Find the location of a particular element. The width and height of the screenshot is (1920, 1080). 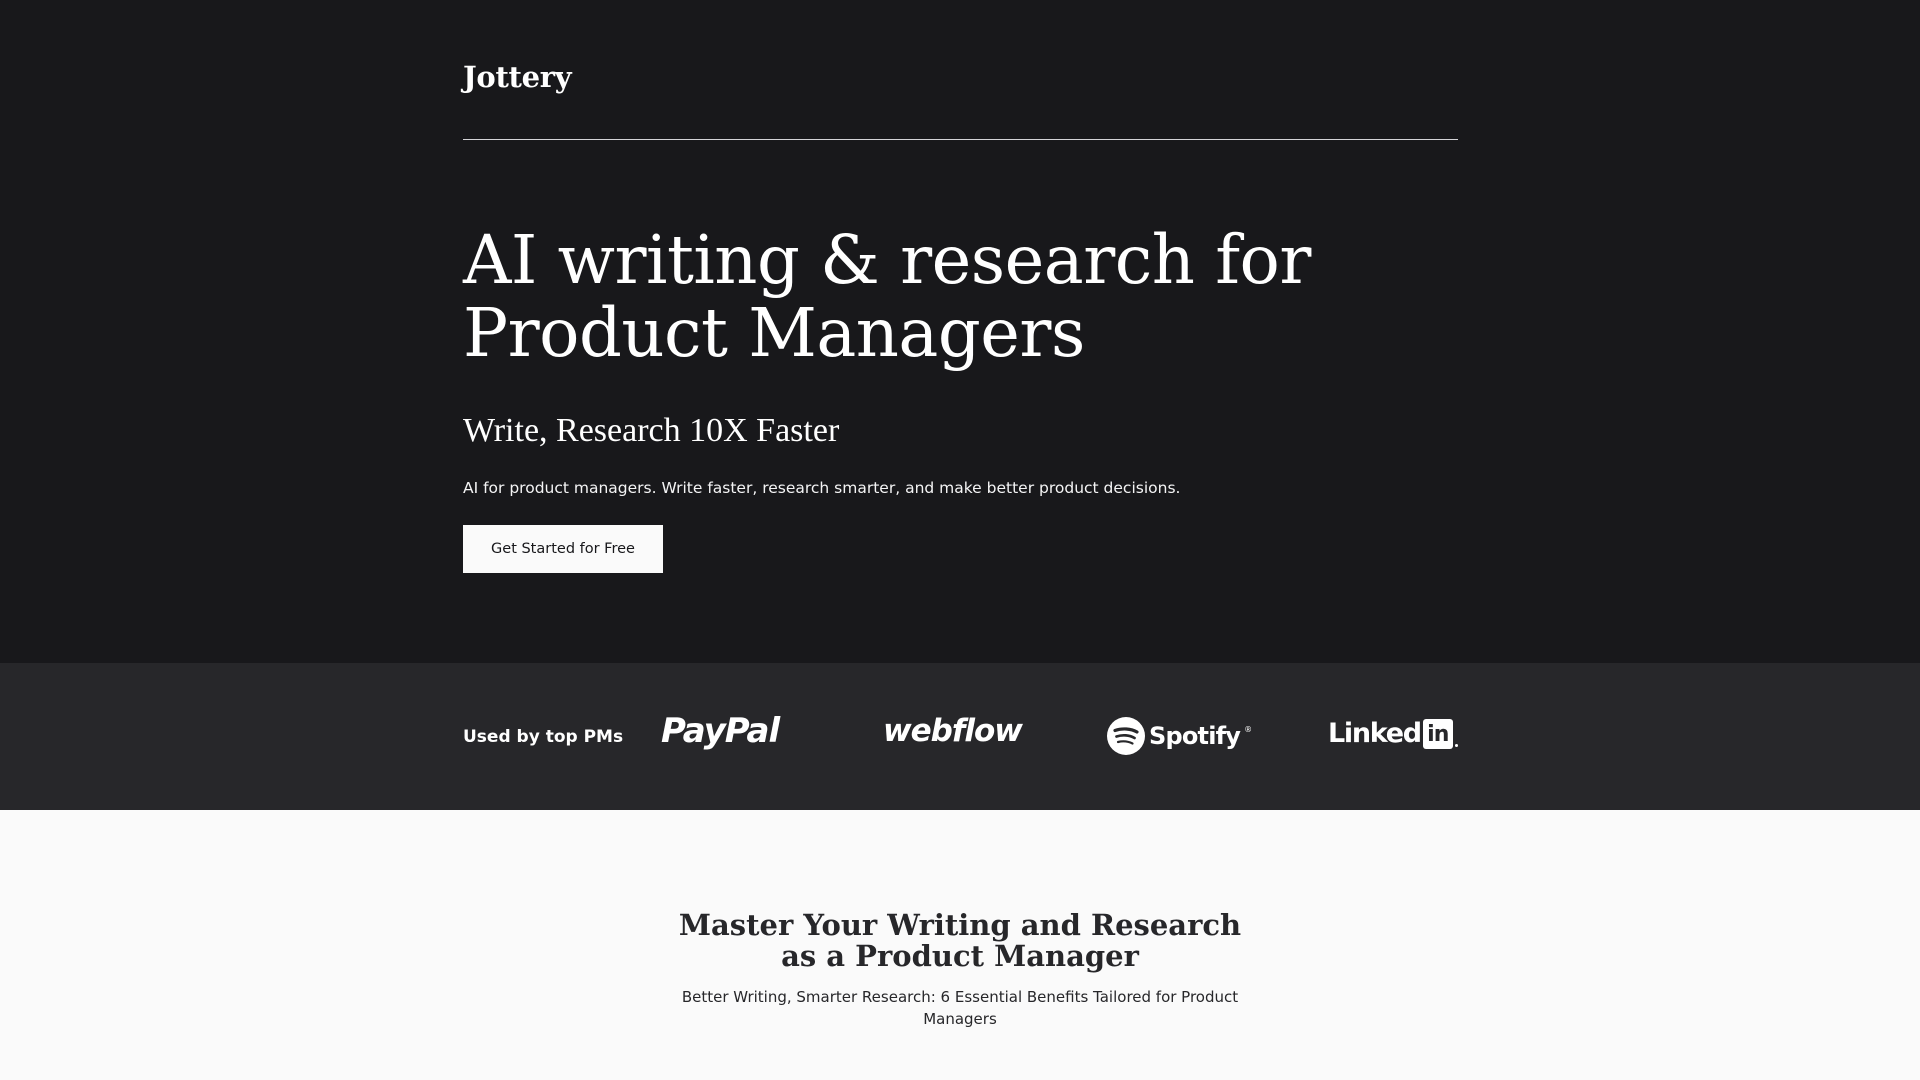

linkedin-logo: Linked in is located at coordinates (1393, 733).